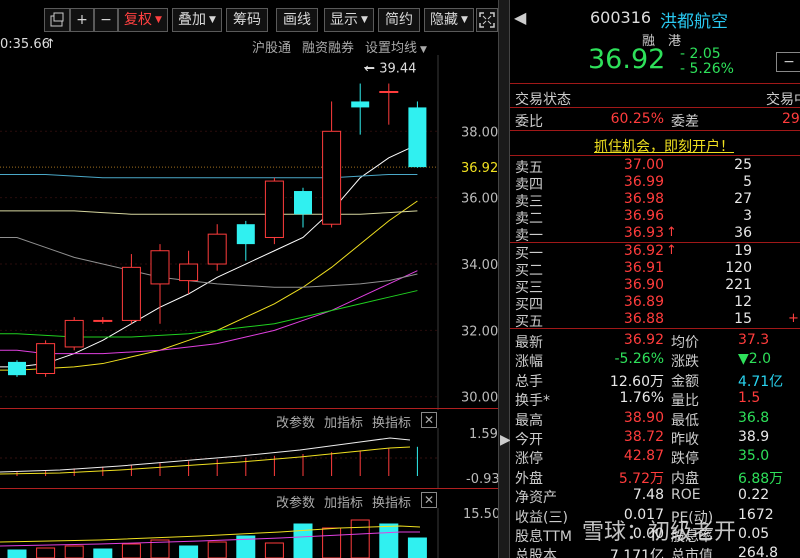  I want to click on back-arrow-icon: ◀, so click(520, 17).